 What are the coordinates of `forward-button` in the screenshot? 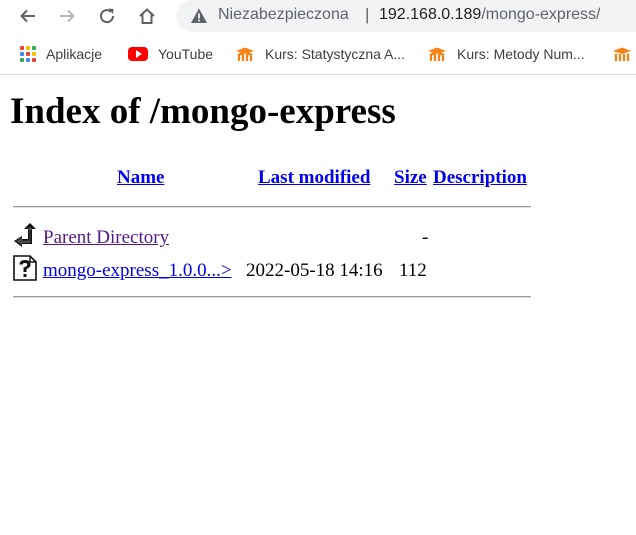 It's located at (67, 16).